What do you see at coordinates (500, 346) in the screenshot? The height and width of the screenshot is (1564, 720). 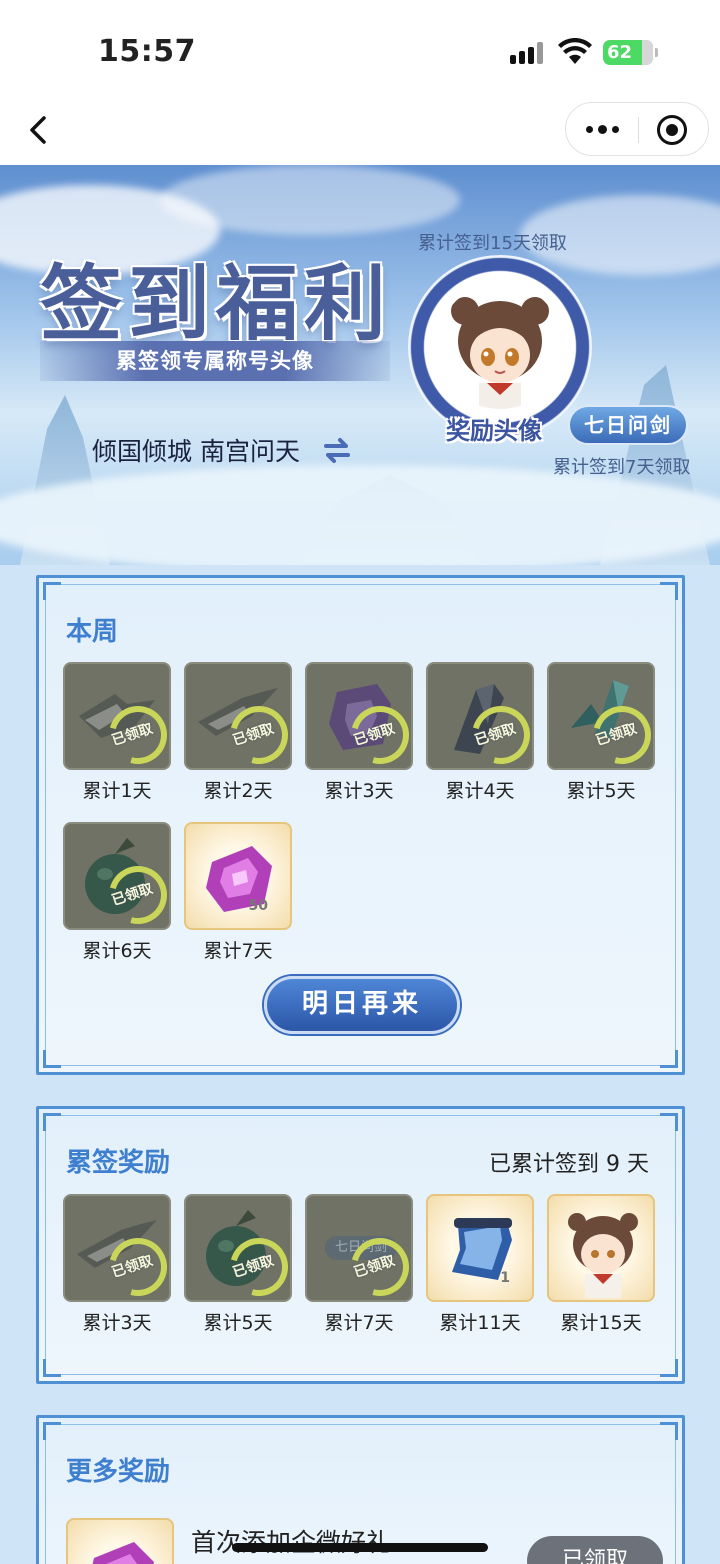 I see `reward-avatar` at bounding box center [500, 346].